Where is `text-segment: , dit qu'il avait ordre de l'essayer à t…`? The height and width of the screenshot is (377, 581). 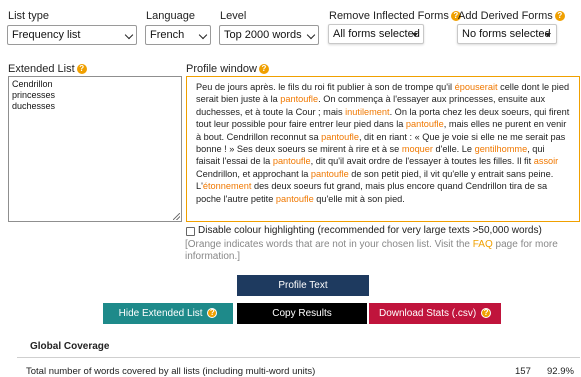
text-segment: , dit qu'il avait ordre de l'essayer à t… is located at coordinates (422, 161).